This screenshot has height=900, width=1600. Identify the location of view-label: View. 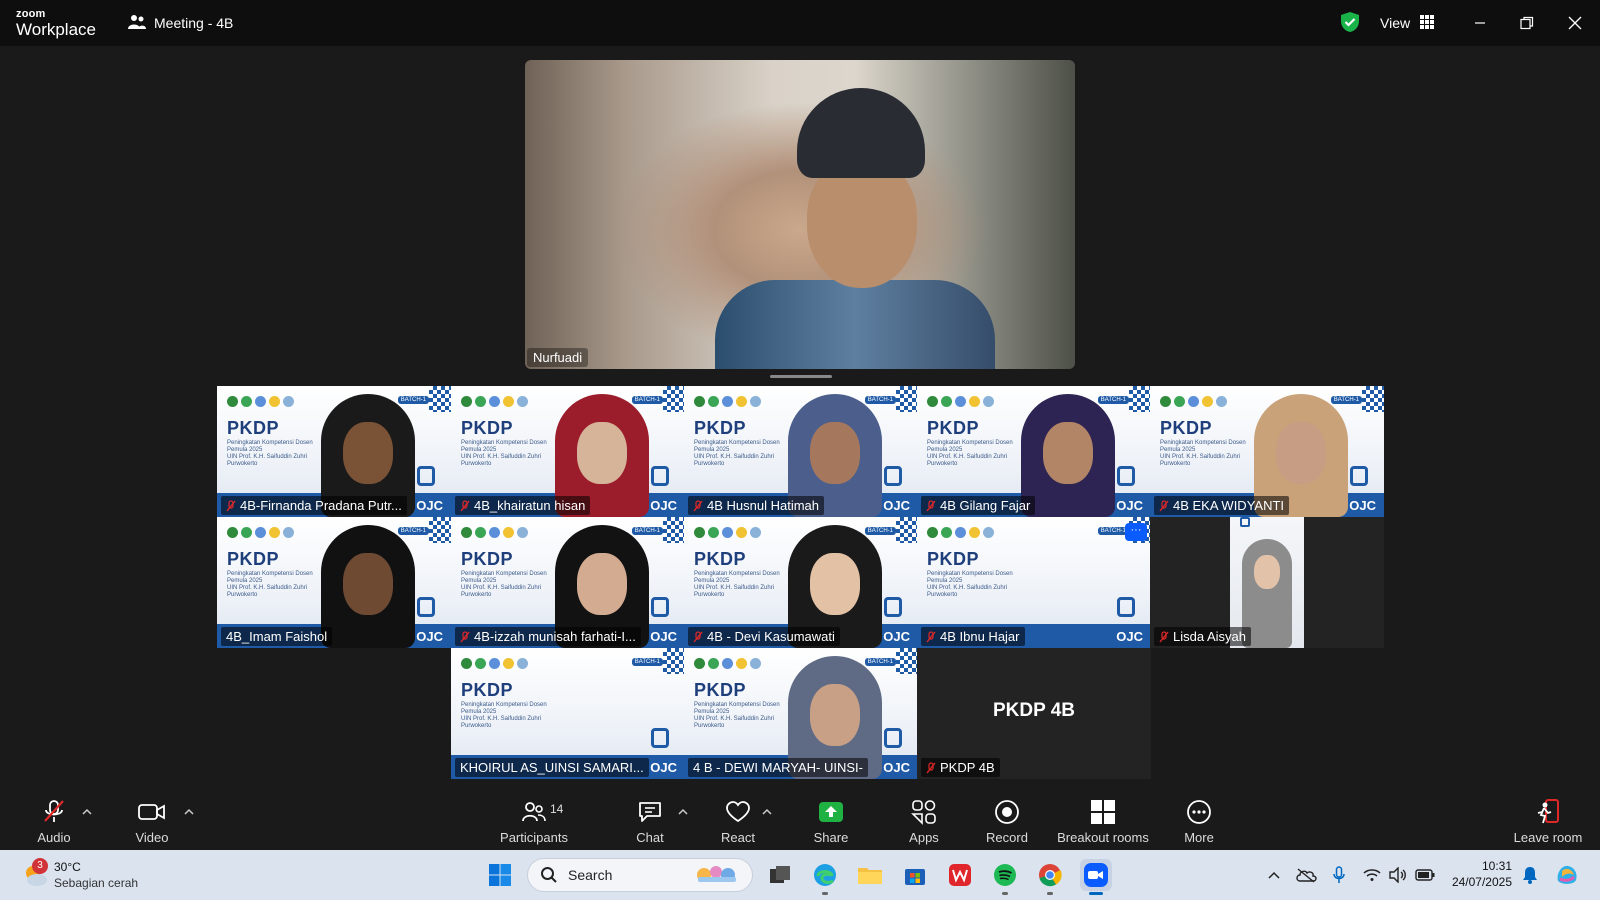
(1395, 23).